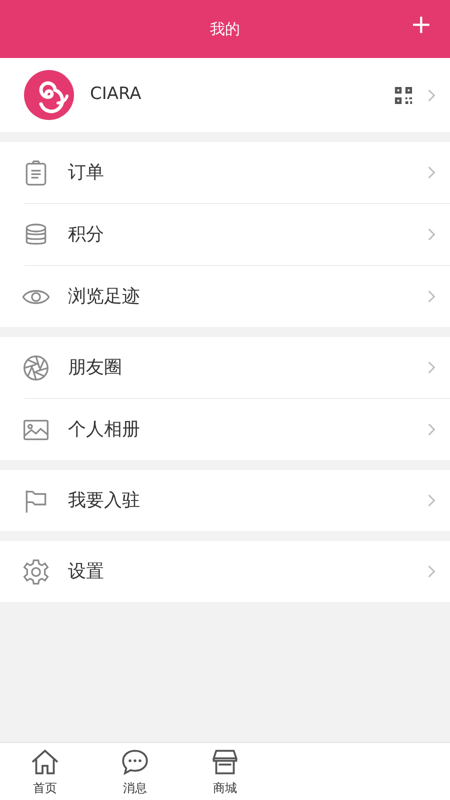 The height and width of the screenshot is (800, 450). I want to click on tab-item: 商城, so click(225, 771).